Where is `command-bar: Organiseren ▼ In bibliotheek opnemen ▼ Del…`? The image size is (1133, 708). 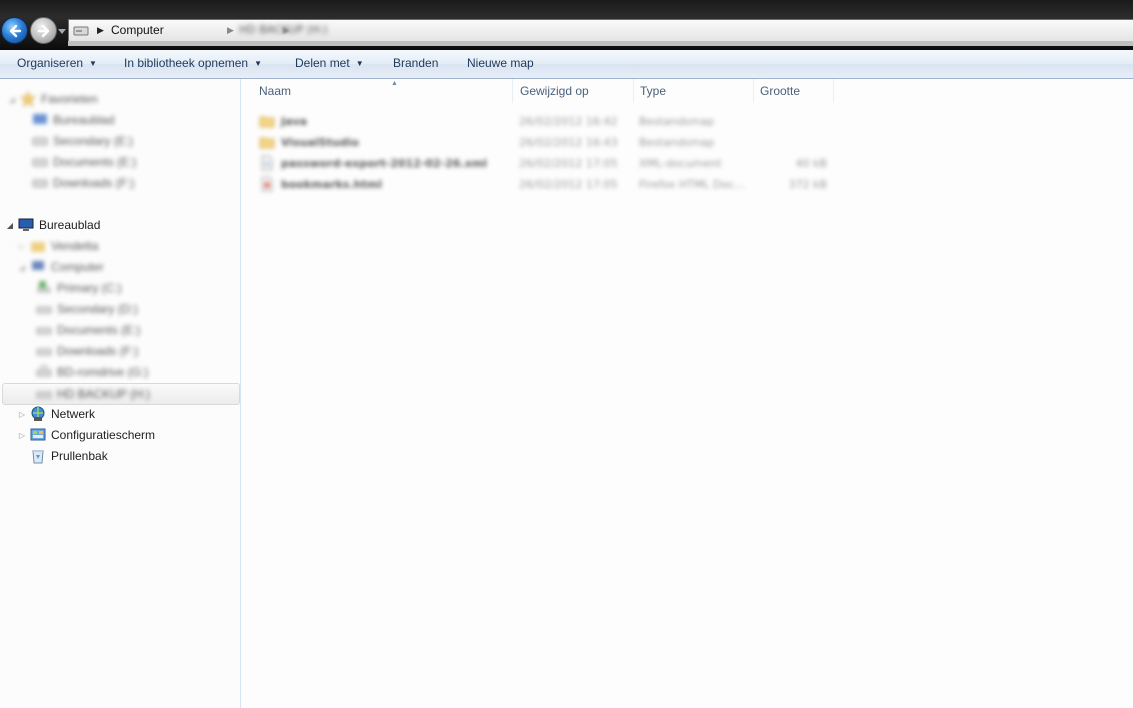 command-bar: Organiseren ▼ In bibliotheek opnemen ▼ Del… is located at coordinates (566, 64).